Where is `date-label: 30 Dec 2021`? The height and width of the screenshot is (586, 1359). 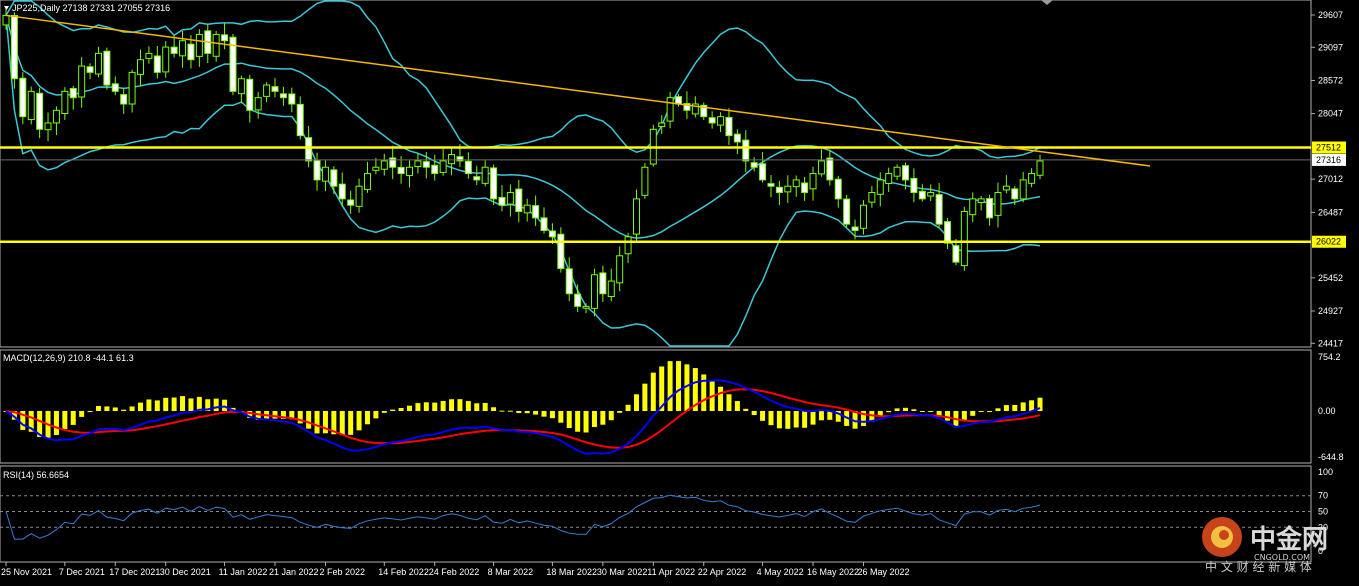
date-label: 30 Dec 2021 is located at coordinates (185, 572).